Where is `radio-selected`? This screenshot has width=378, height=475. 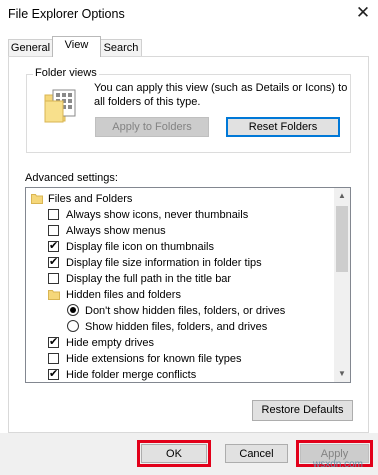 radio-selected is located at coordinates (73, 310).